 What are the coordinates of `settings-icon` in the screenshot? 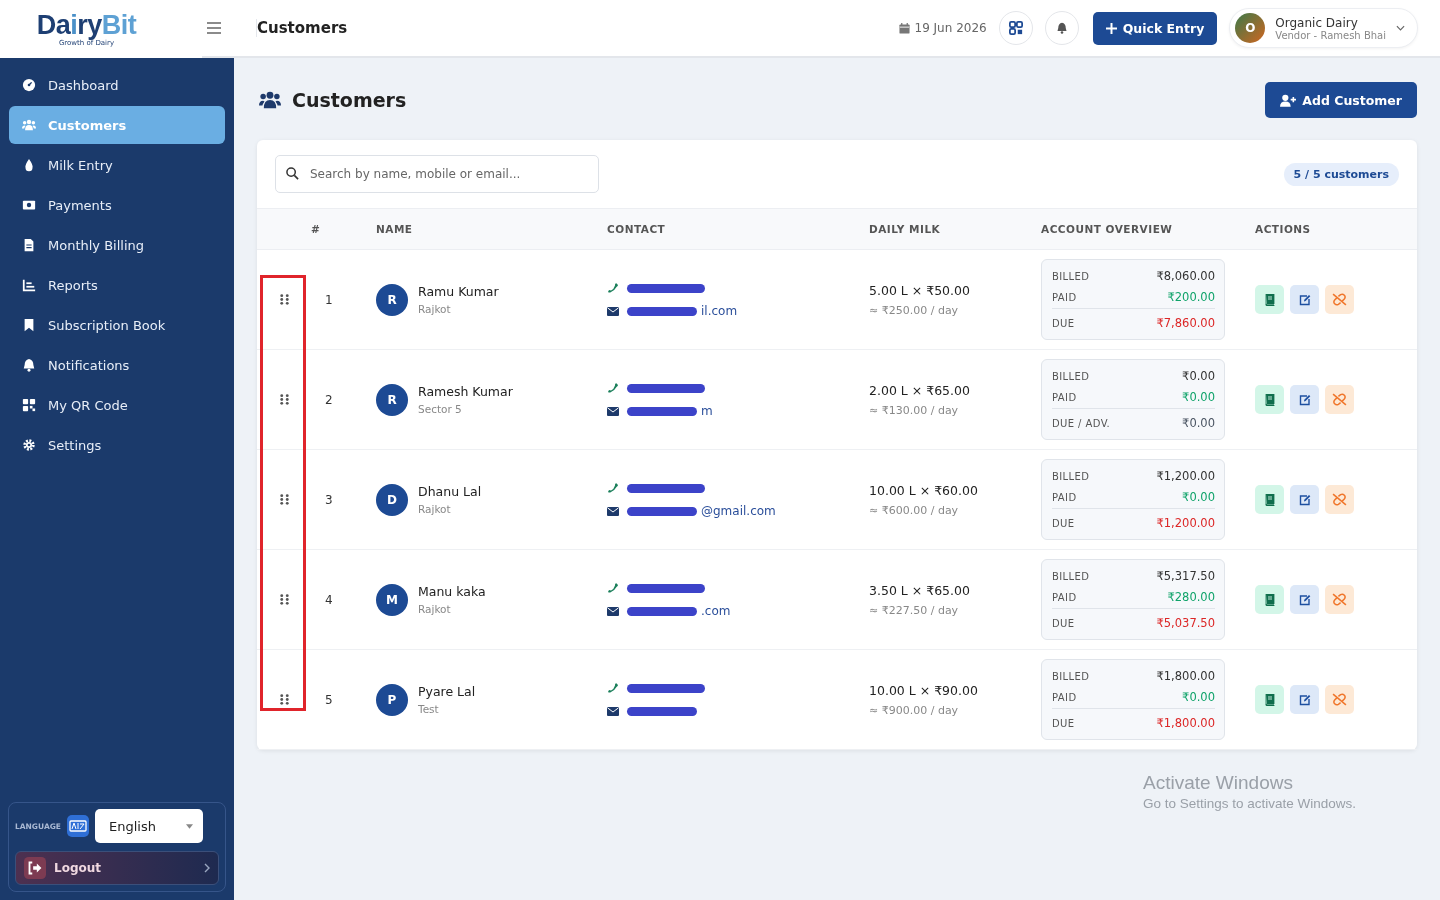 It's located at (29, 445).